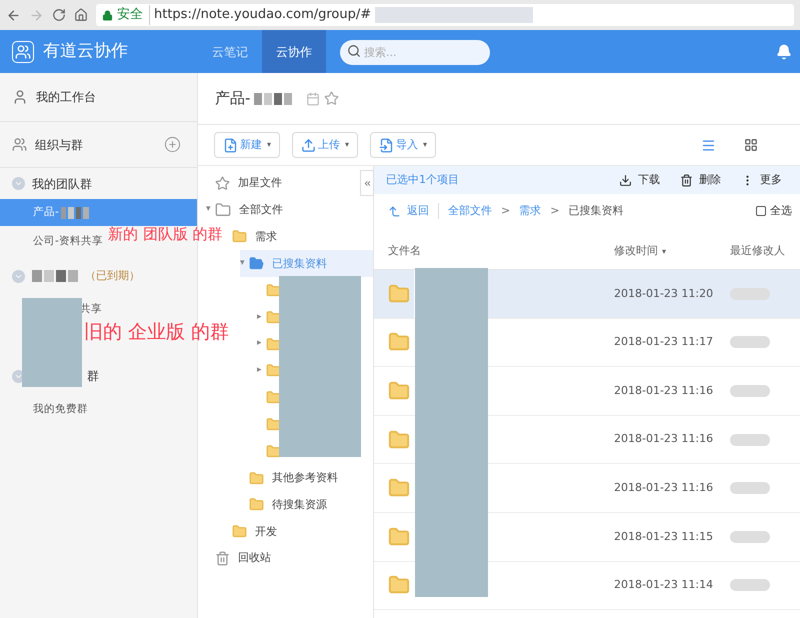 The width and height of the screenshot is (800, 618). What do you see at coordinates (157, 332) in the screenshot?
I see `annotation-text: 旧的 企业版 的群` at bounding box center [157, 332].